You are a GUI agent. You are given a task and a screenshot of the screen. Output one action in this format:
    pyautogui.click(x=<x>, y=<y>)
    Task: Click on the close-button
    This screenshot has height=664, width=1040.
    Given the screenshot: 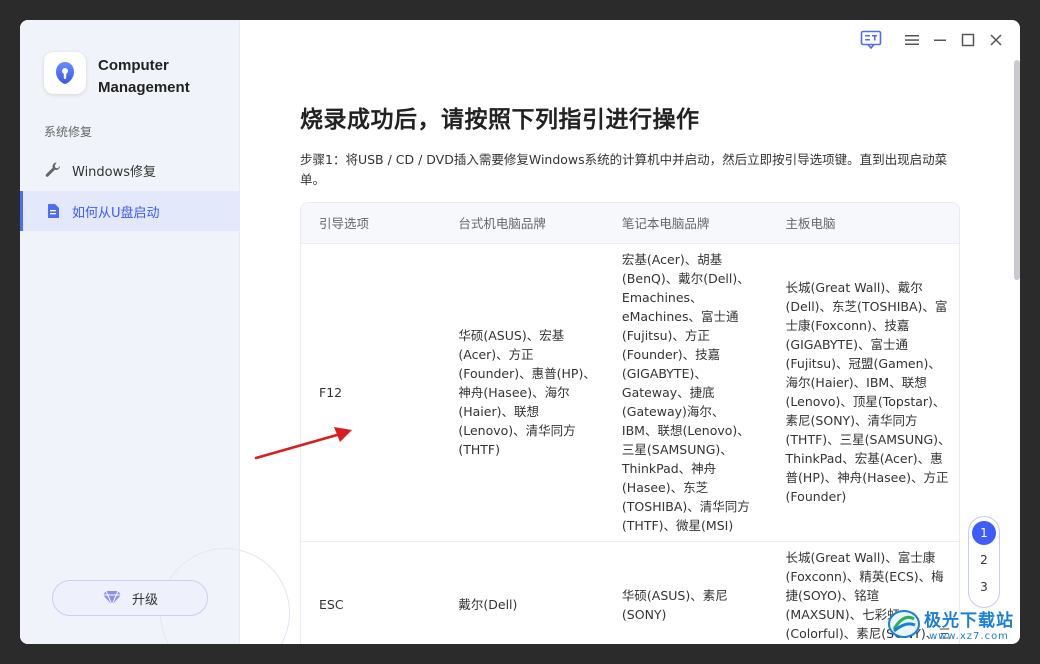 What is the action you would take?
    pyautogui.click(x=996, y=40)
    